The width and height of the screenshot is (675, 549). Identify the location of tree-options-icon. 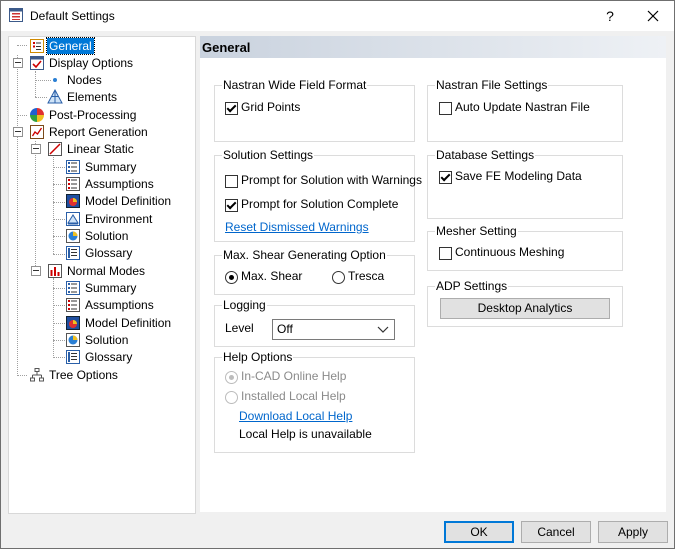
(37, 375).